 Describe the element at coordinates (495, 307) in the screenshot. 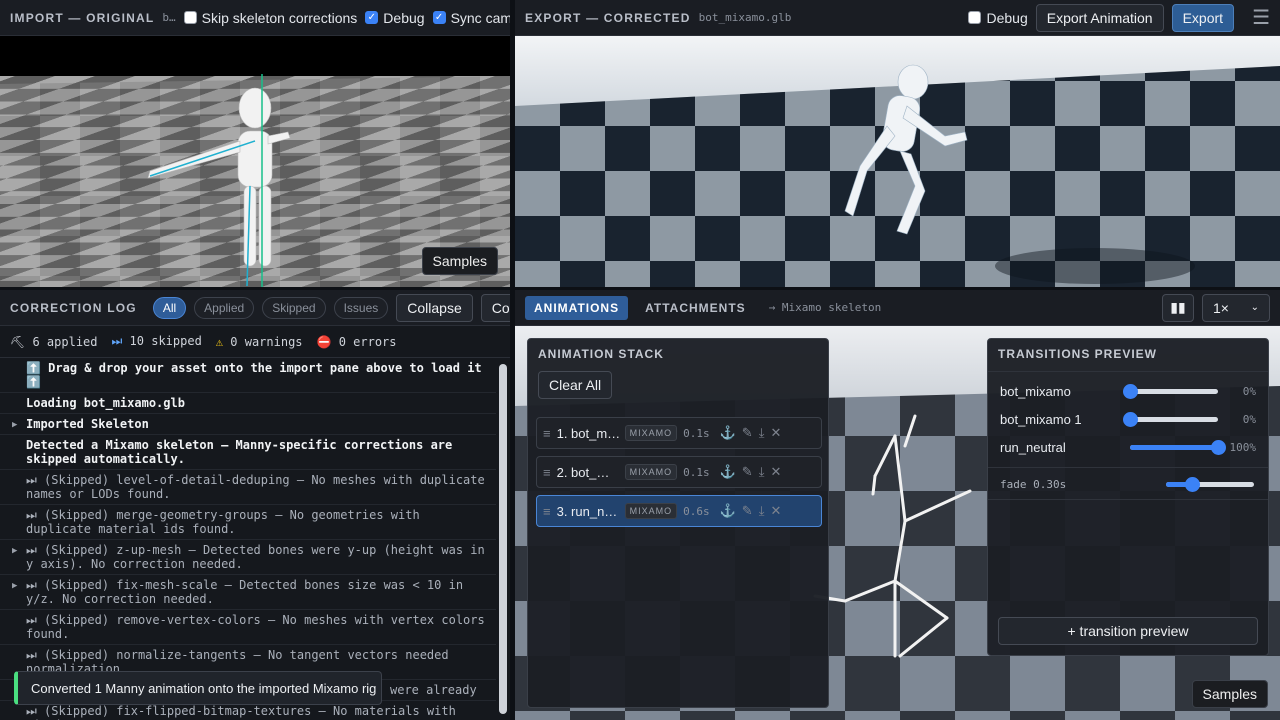

I see `copy-button: Copy` at that location.